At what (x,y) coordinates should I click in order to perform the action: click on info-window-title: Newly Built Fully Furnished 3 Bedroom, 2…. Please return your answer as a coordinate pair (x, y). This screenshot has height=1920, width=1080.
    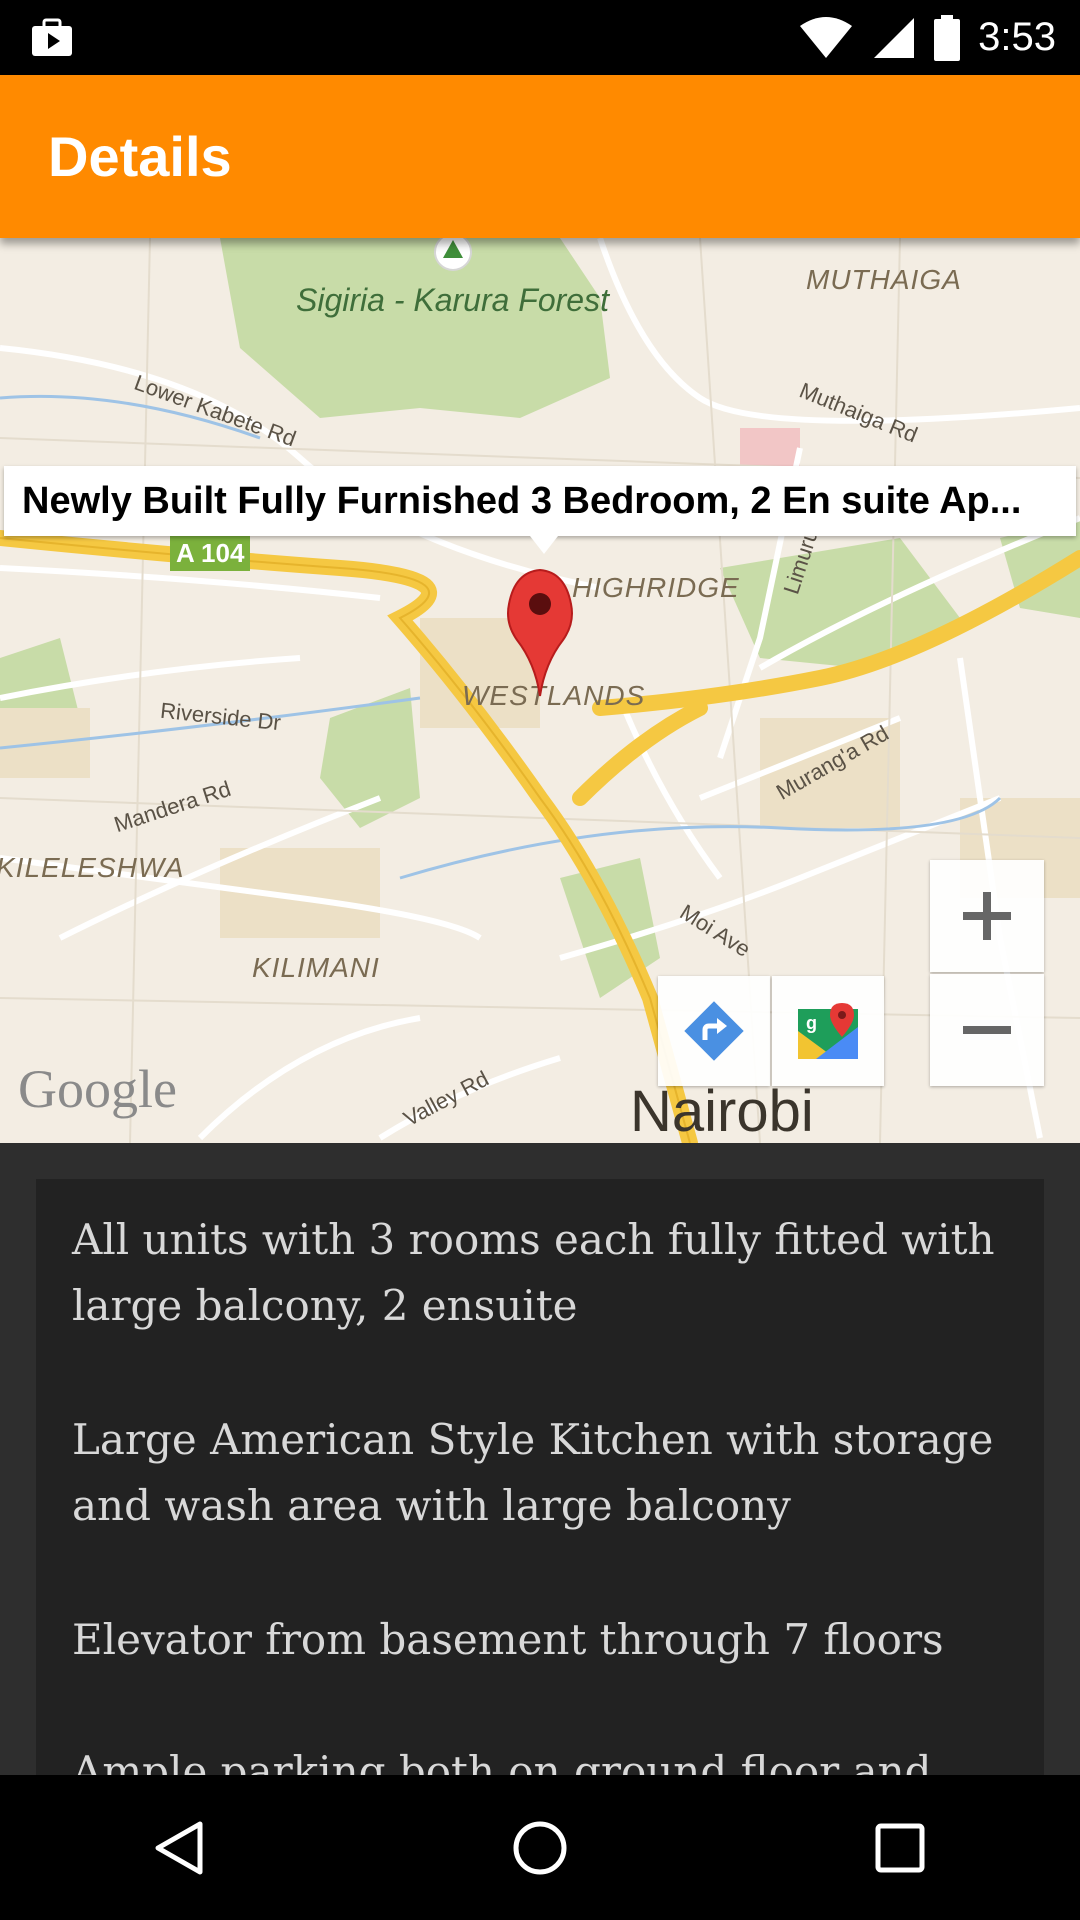
    Looking at the image, I should click on (522, 501).